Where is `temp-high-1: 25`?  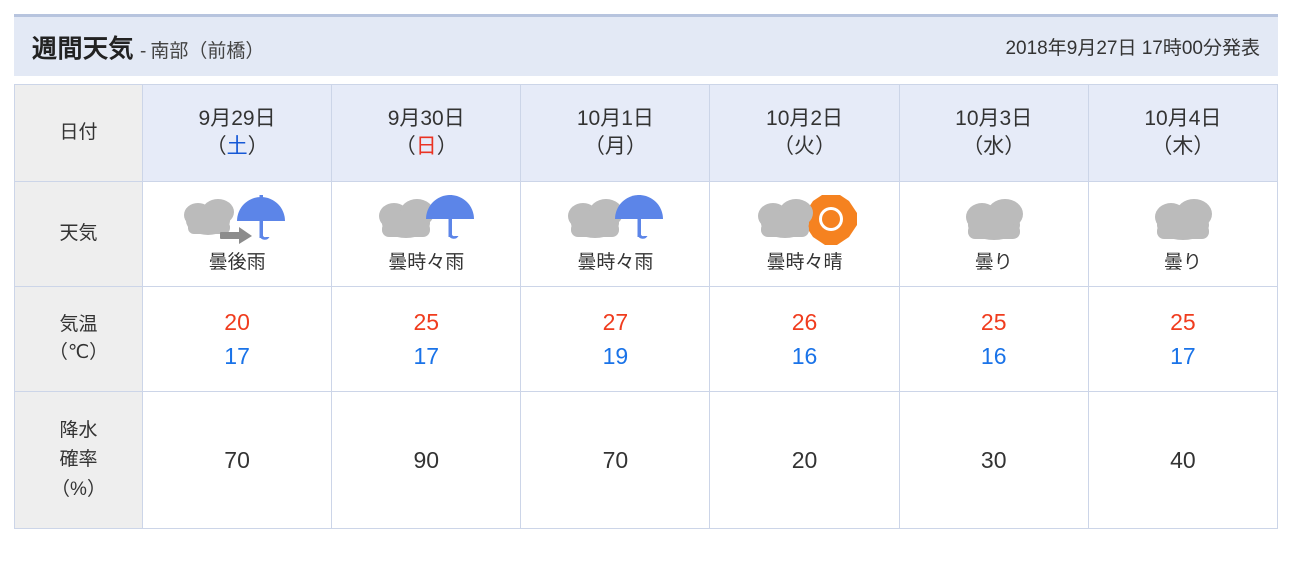
temp-high-1: 25 is located at coordinates (426, 321).